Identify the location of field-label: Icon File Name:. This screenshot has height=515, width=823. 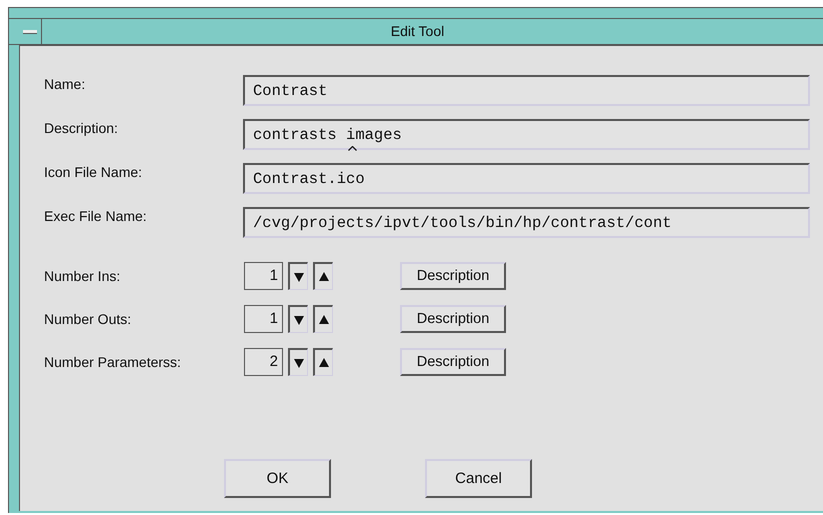
(94, 171).